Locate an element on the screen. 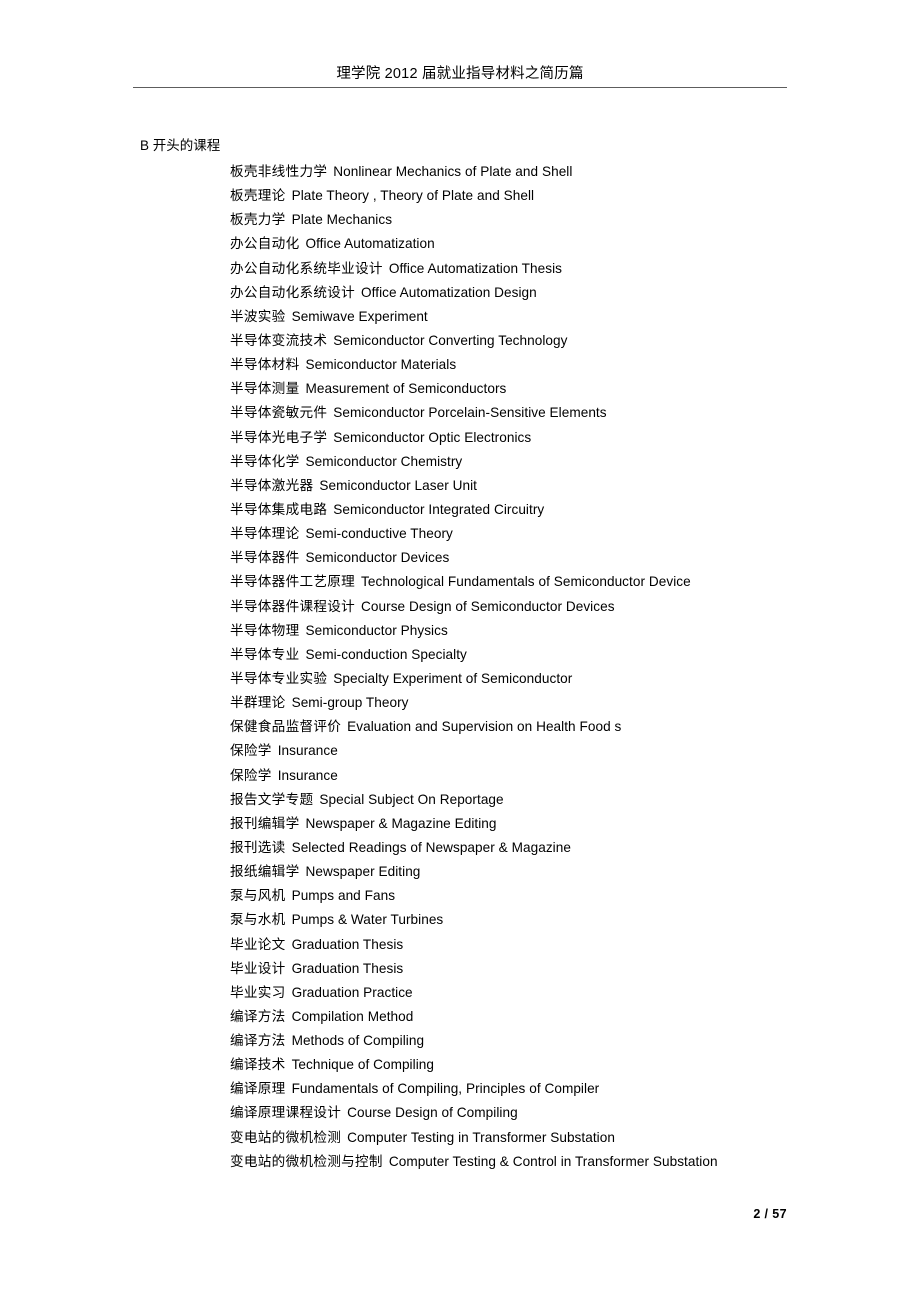  course-name-en: Technique of Compiling is located at coordinates (362, 1065).